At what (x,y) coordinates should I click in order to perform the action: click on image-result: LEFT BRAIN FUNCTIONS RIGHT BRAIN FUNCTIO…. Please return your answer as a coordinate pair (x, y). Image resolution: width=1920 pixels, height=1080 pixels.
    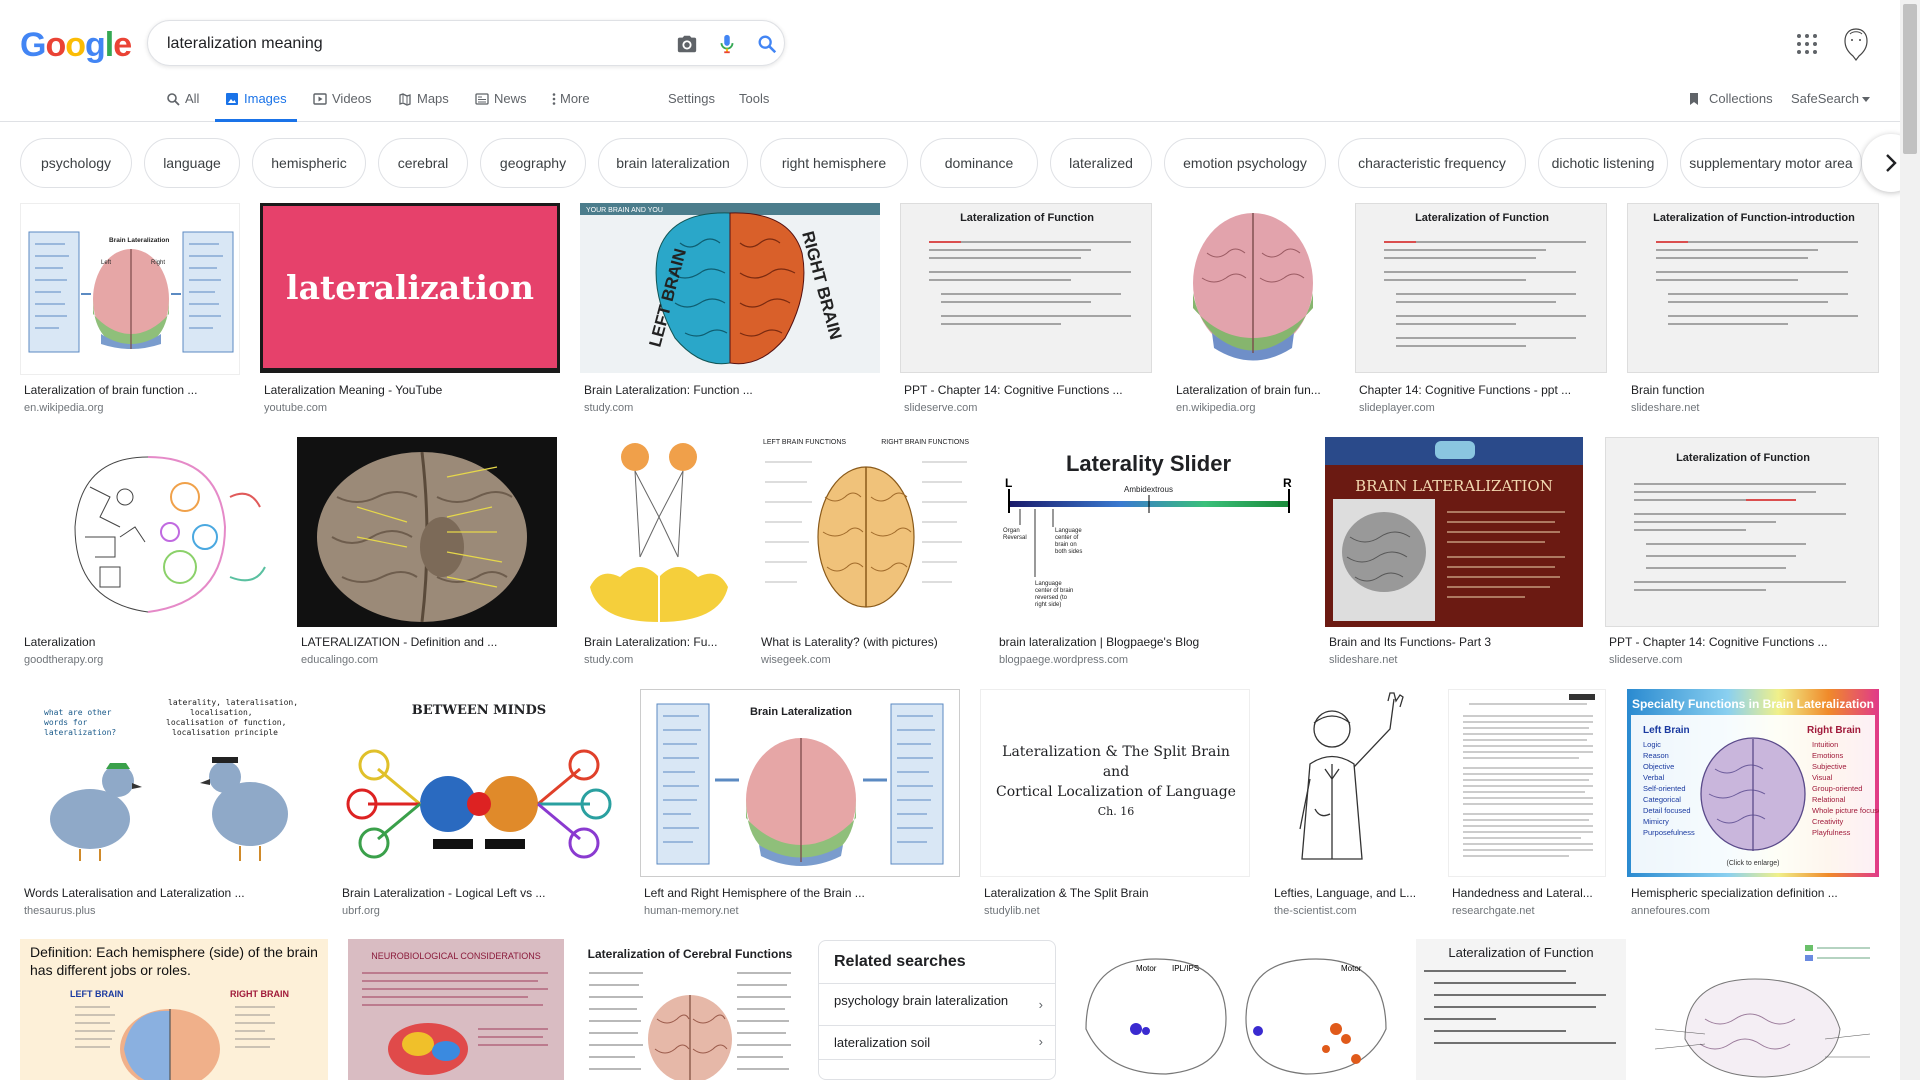
    Looking at the image, I should click on (866, 552).